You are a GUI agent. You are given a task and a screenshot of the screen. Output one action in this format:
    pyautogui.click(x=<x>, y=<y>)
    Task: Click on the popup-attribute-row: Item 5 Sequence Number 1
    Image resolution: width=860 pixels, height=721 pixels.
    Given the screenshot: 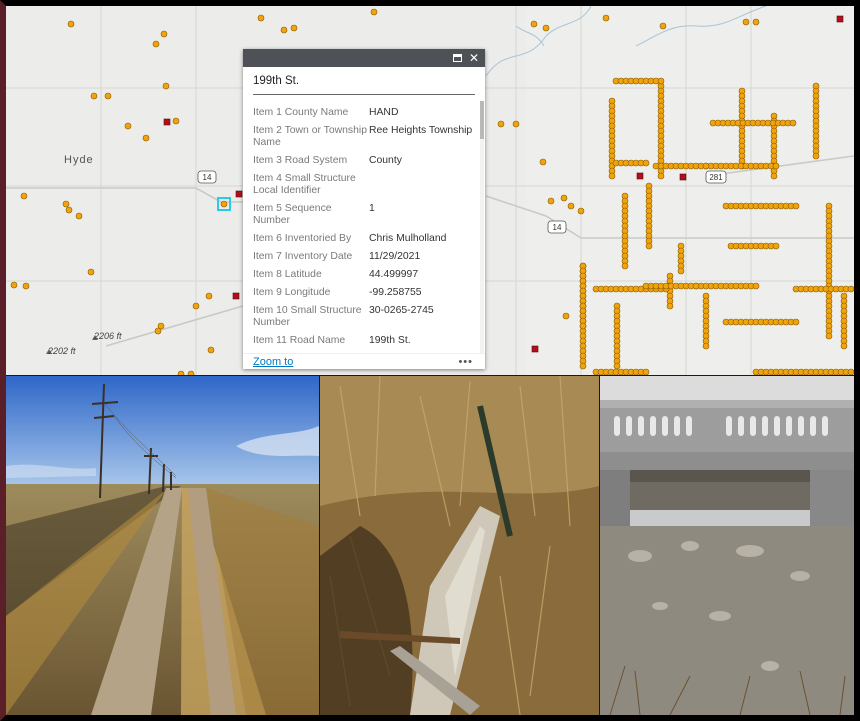 What is the action you would take?
    pyautogui.click(x=369, y=215)
    